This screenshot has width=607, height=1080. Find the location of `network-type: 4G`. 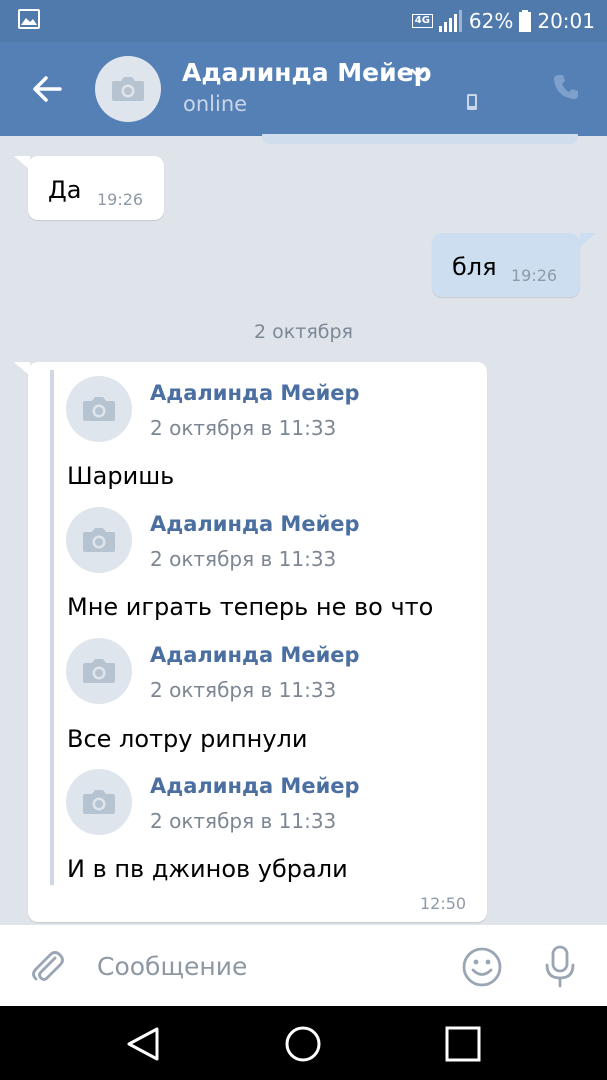

network-type: 4G is located at coordinates (422, 21).